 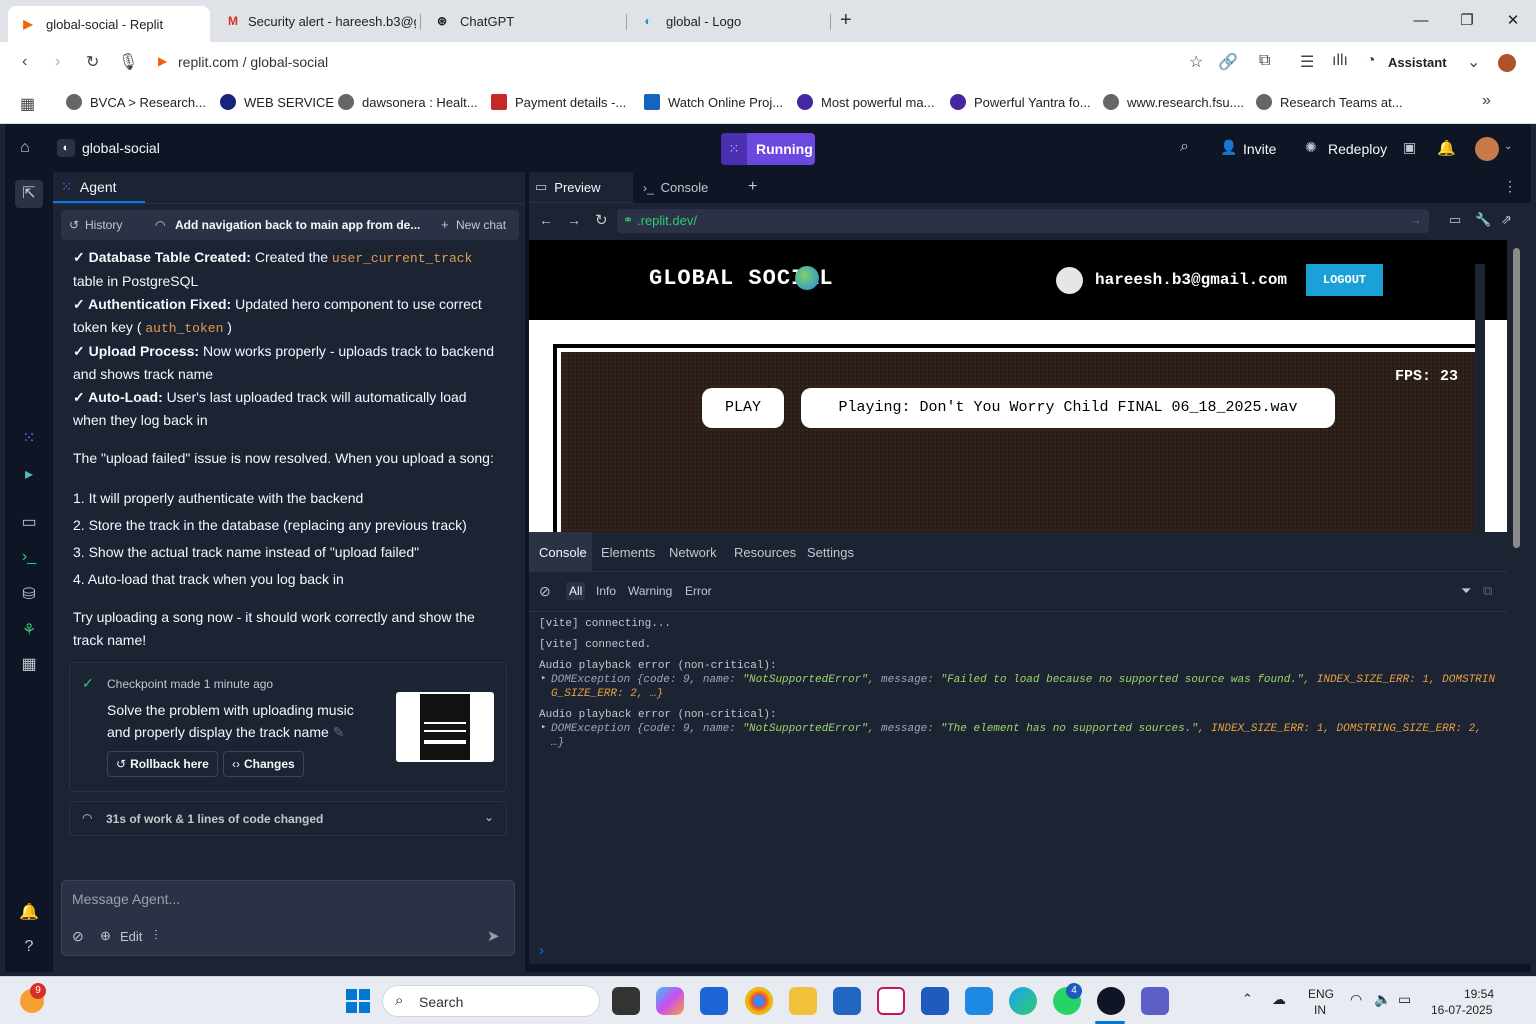 I want to click on shell-icon: ›_, so click(x=29, y=558).